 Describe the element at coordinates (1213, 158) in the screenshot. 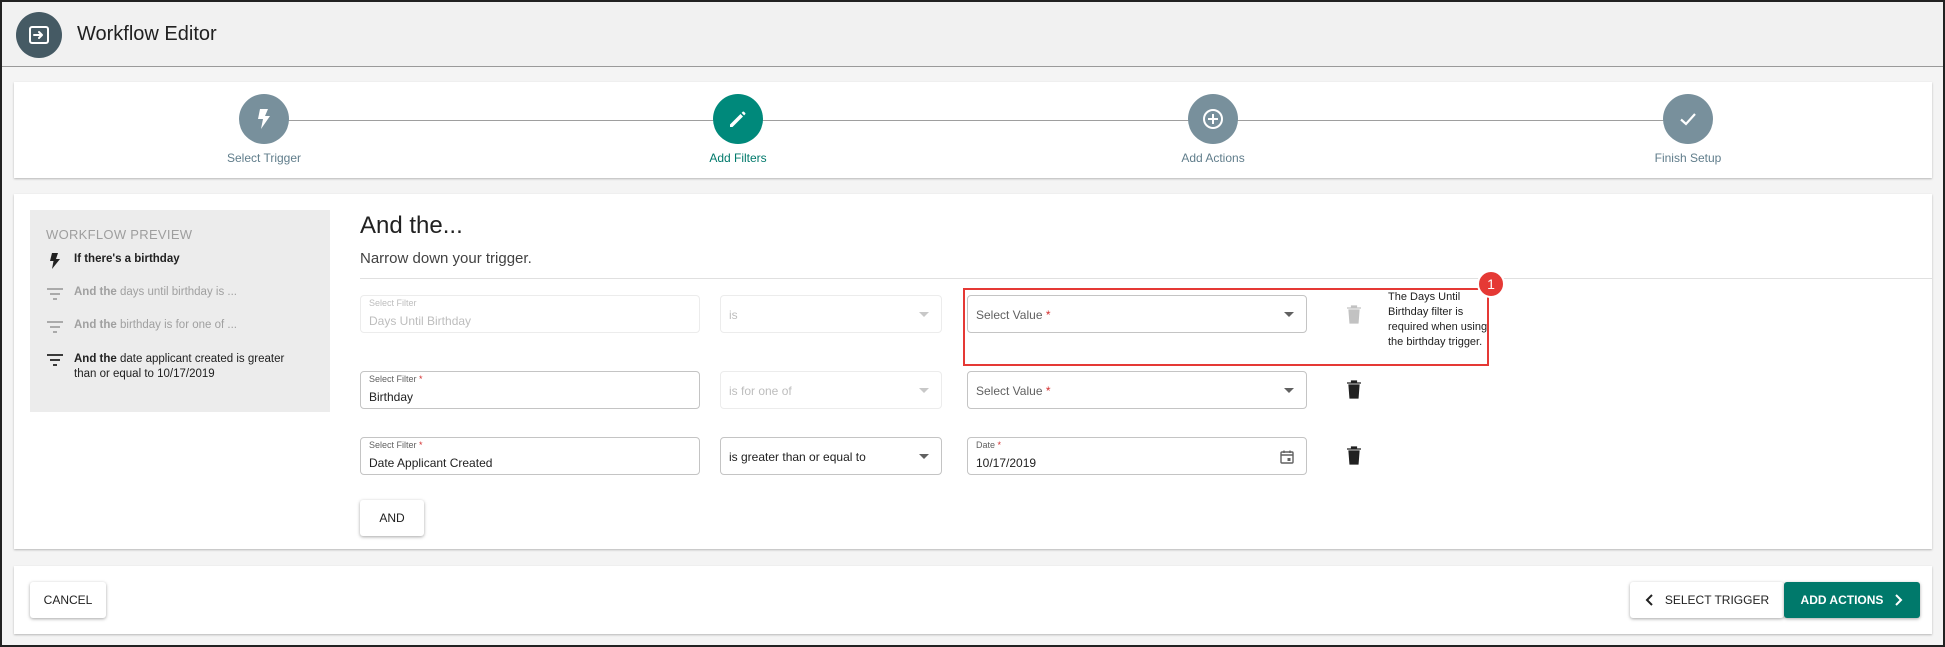

I see `step-label: Add Actions` at that location.